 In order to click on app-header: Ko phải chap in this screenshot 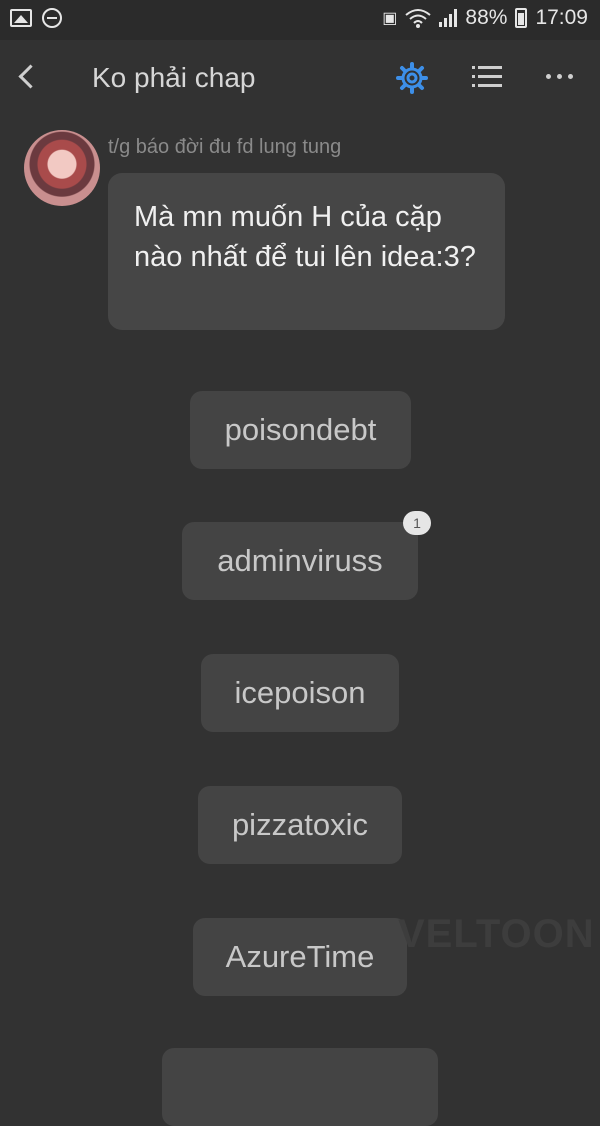, I will do `click(300, 79)`.